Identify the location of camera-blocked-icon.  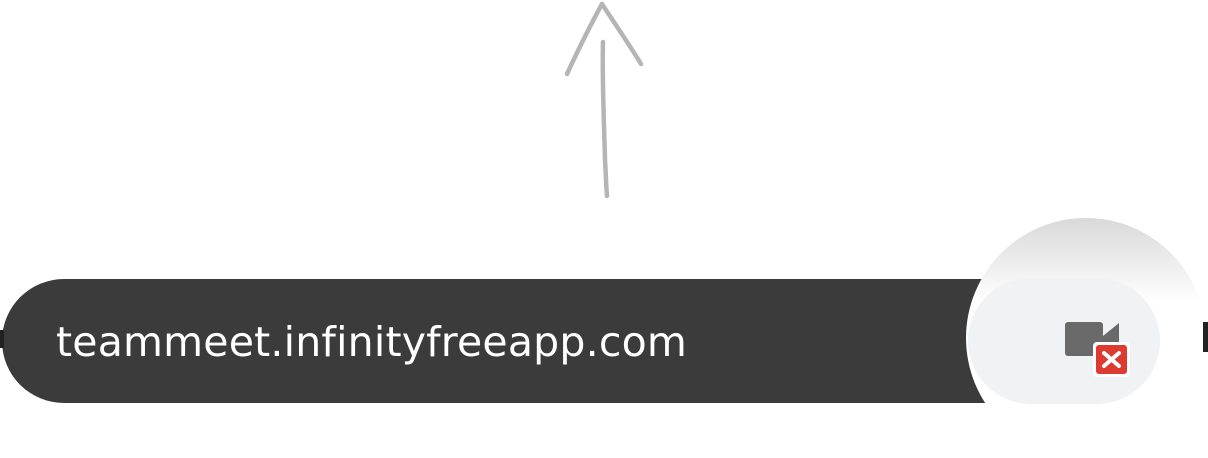
(1097, 348).